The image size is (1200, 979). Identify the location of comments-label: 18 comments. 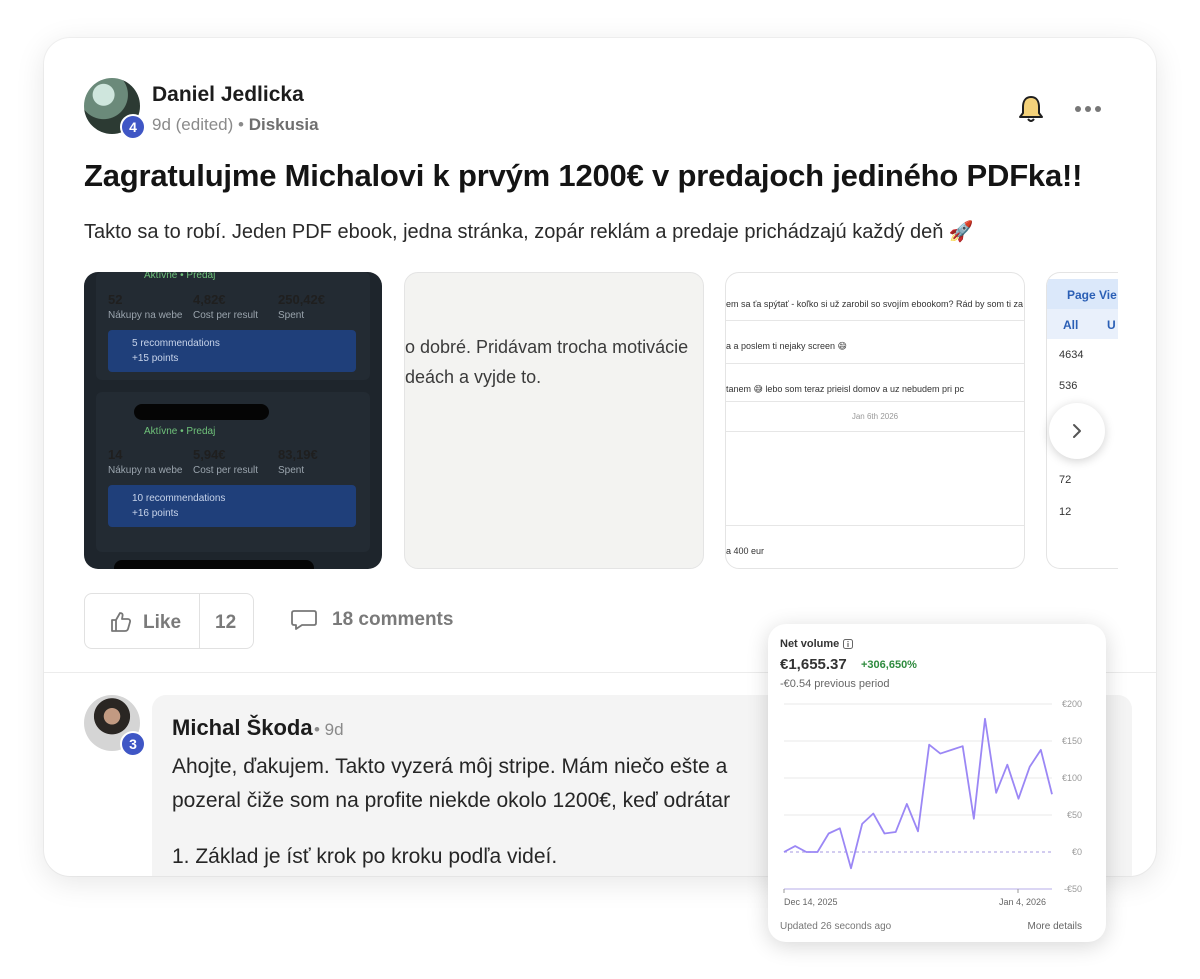
(393, 619).